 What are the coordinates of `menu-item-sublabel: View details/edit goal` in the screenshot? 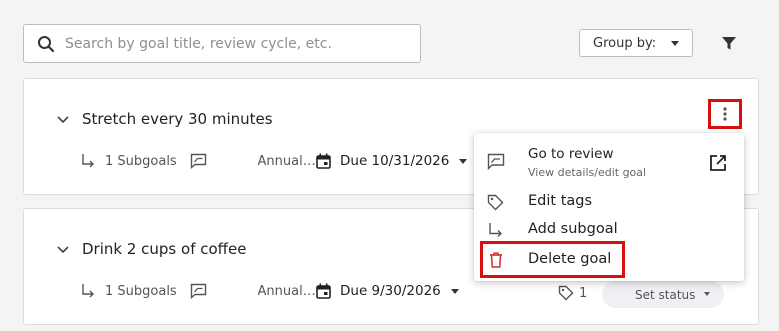 It's located at (587, 172).